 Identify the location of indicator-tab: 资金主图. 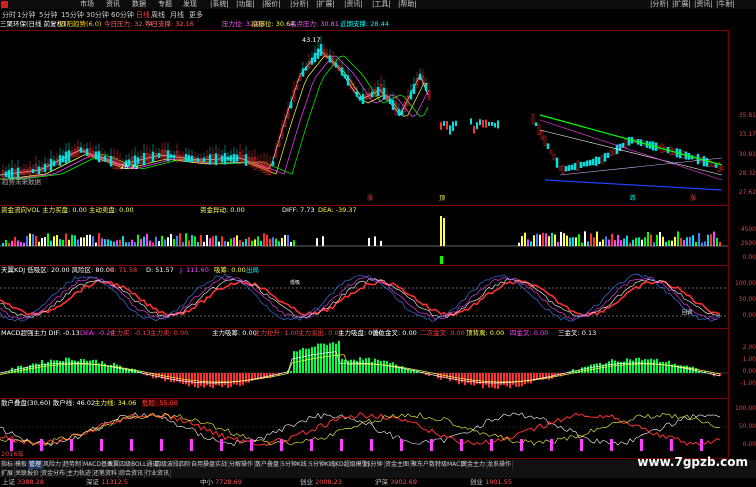
(398, 464).